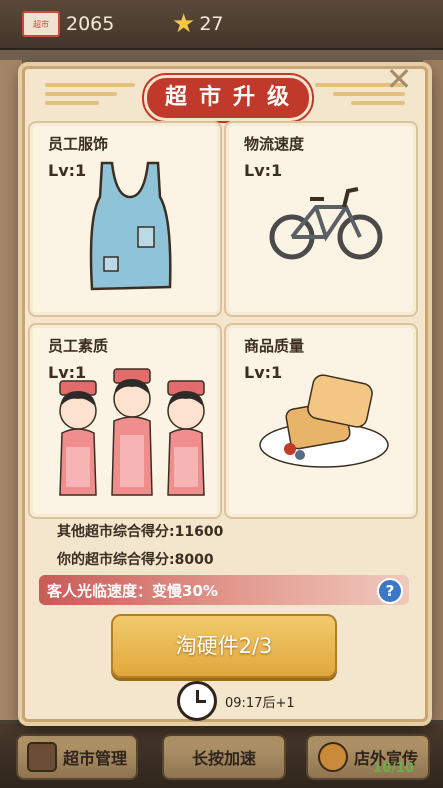 The height and width of the screenshot is (788, 443). What do you see at coordinates (78, 144) in the screenshot?
I see `card-name: 员工服饰` at bounding box center [78, 144].